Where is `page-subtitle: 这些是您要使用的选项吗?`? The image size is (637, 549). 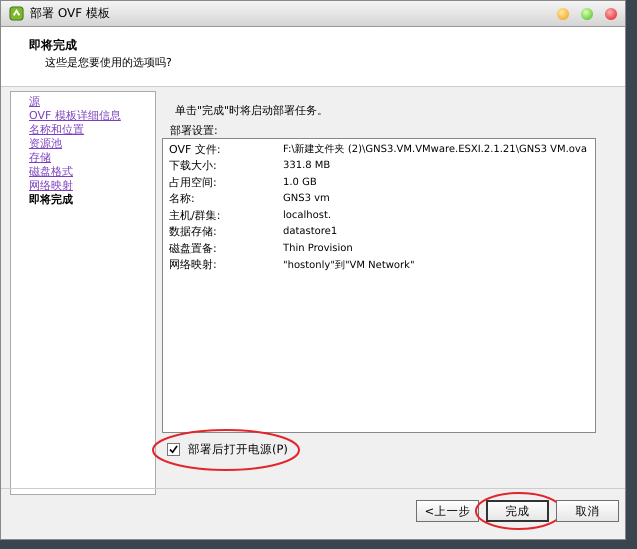 page-subtitle: 这些是您要使用的选项吗? is located at coordinates (108, 62).